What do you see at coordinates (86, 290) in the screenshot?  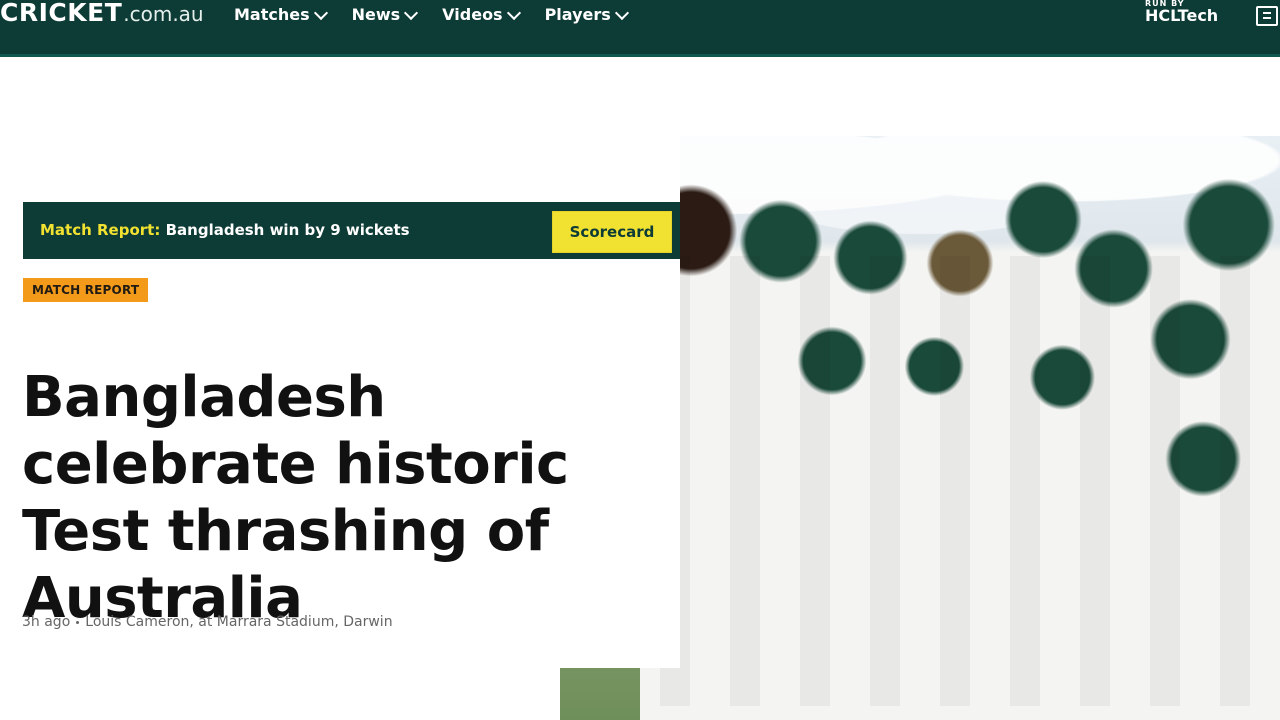 I see `category-tag: MATCH REPORT` at bounding box center [86, 290].